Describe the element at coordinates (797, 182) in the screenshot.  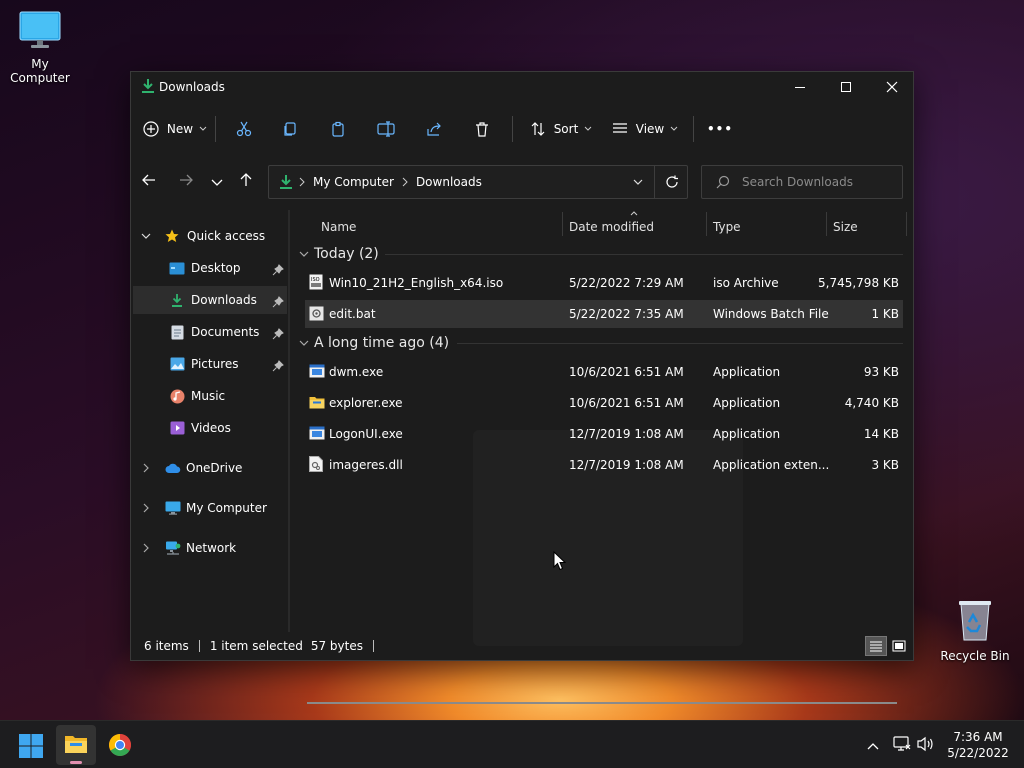
I see `search-placeholder: Search Downloads` at that location.